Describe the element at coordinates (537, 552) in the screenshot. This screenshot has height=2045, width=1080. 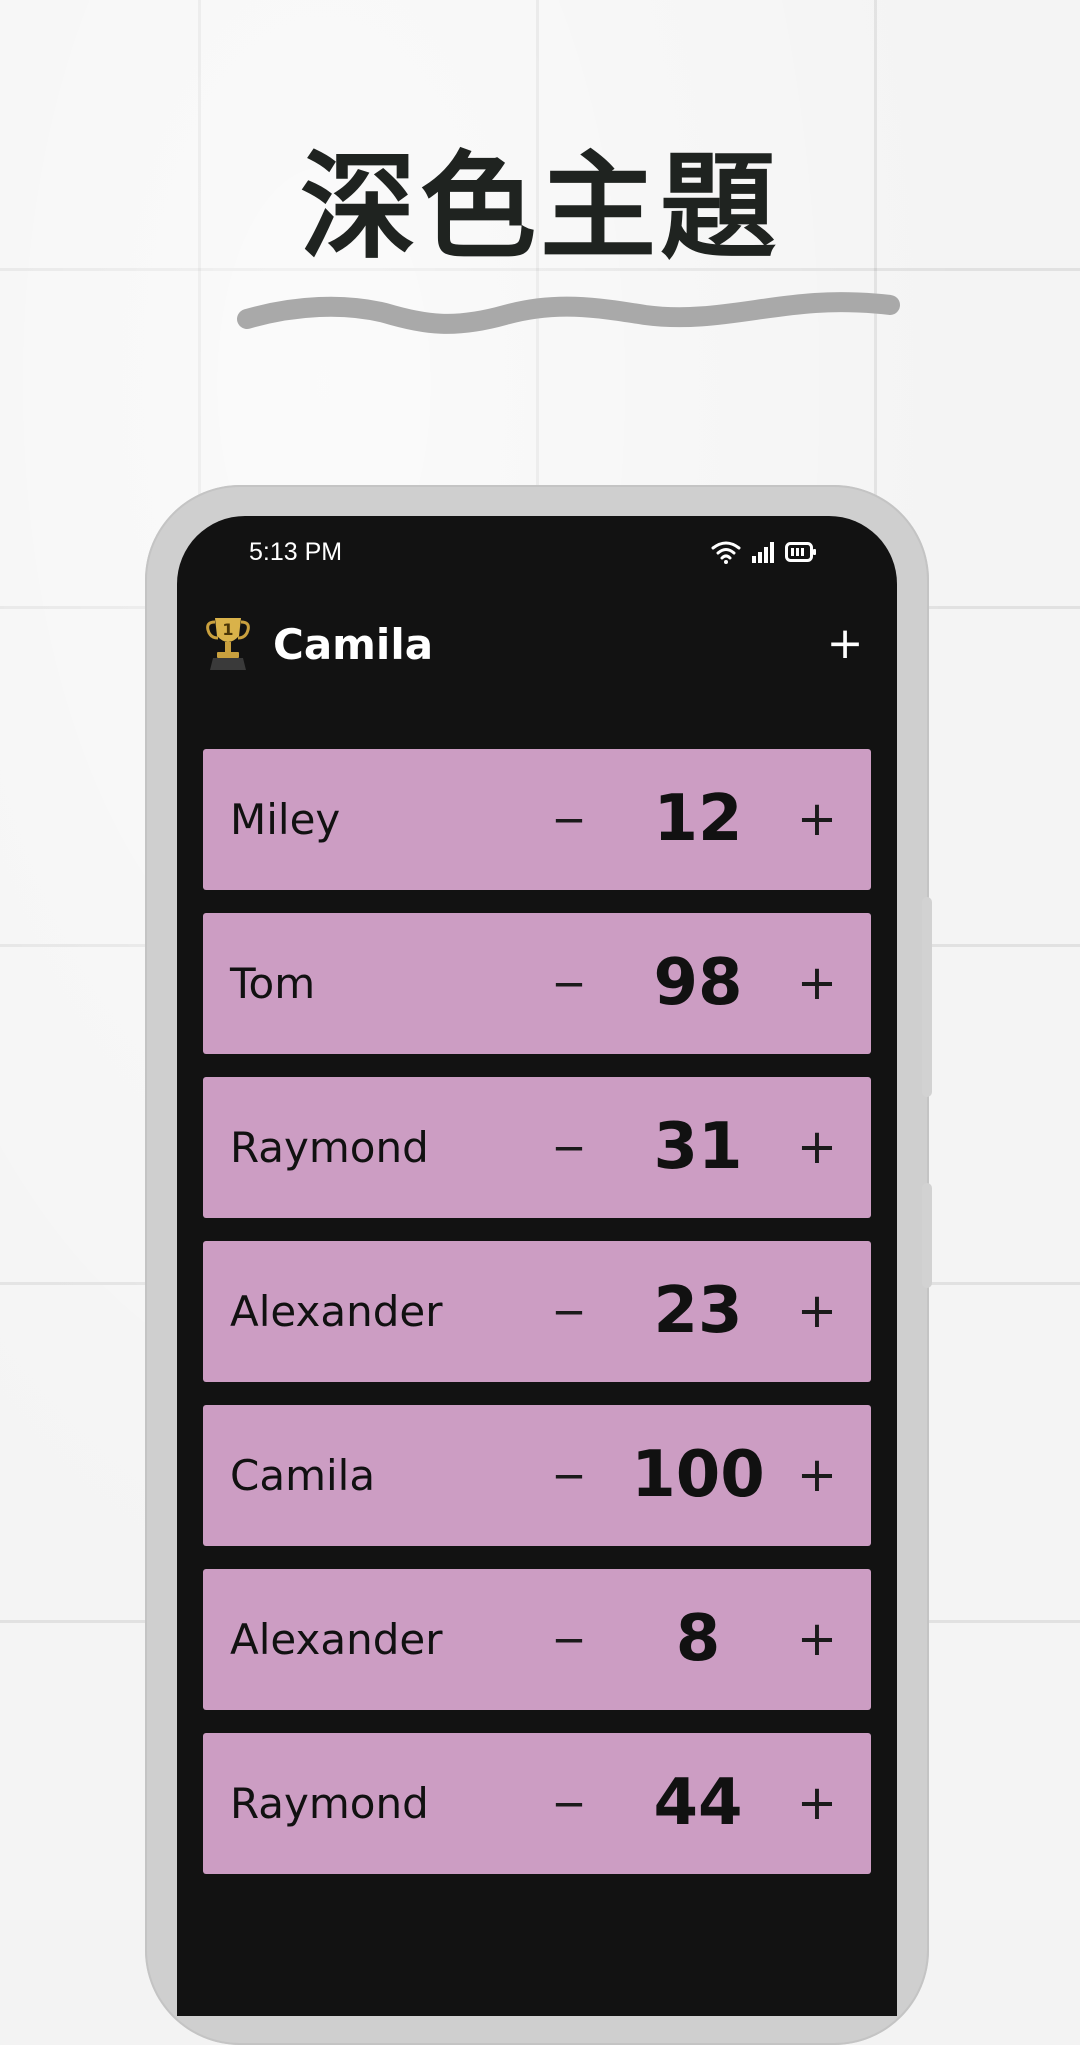
I see `status-bar: 5:13 PM` at that location.